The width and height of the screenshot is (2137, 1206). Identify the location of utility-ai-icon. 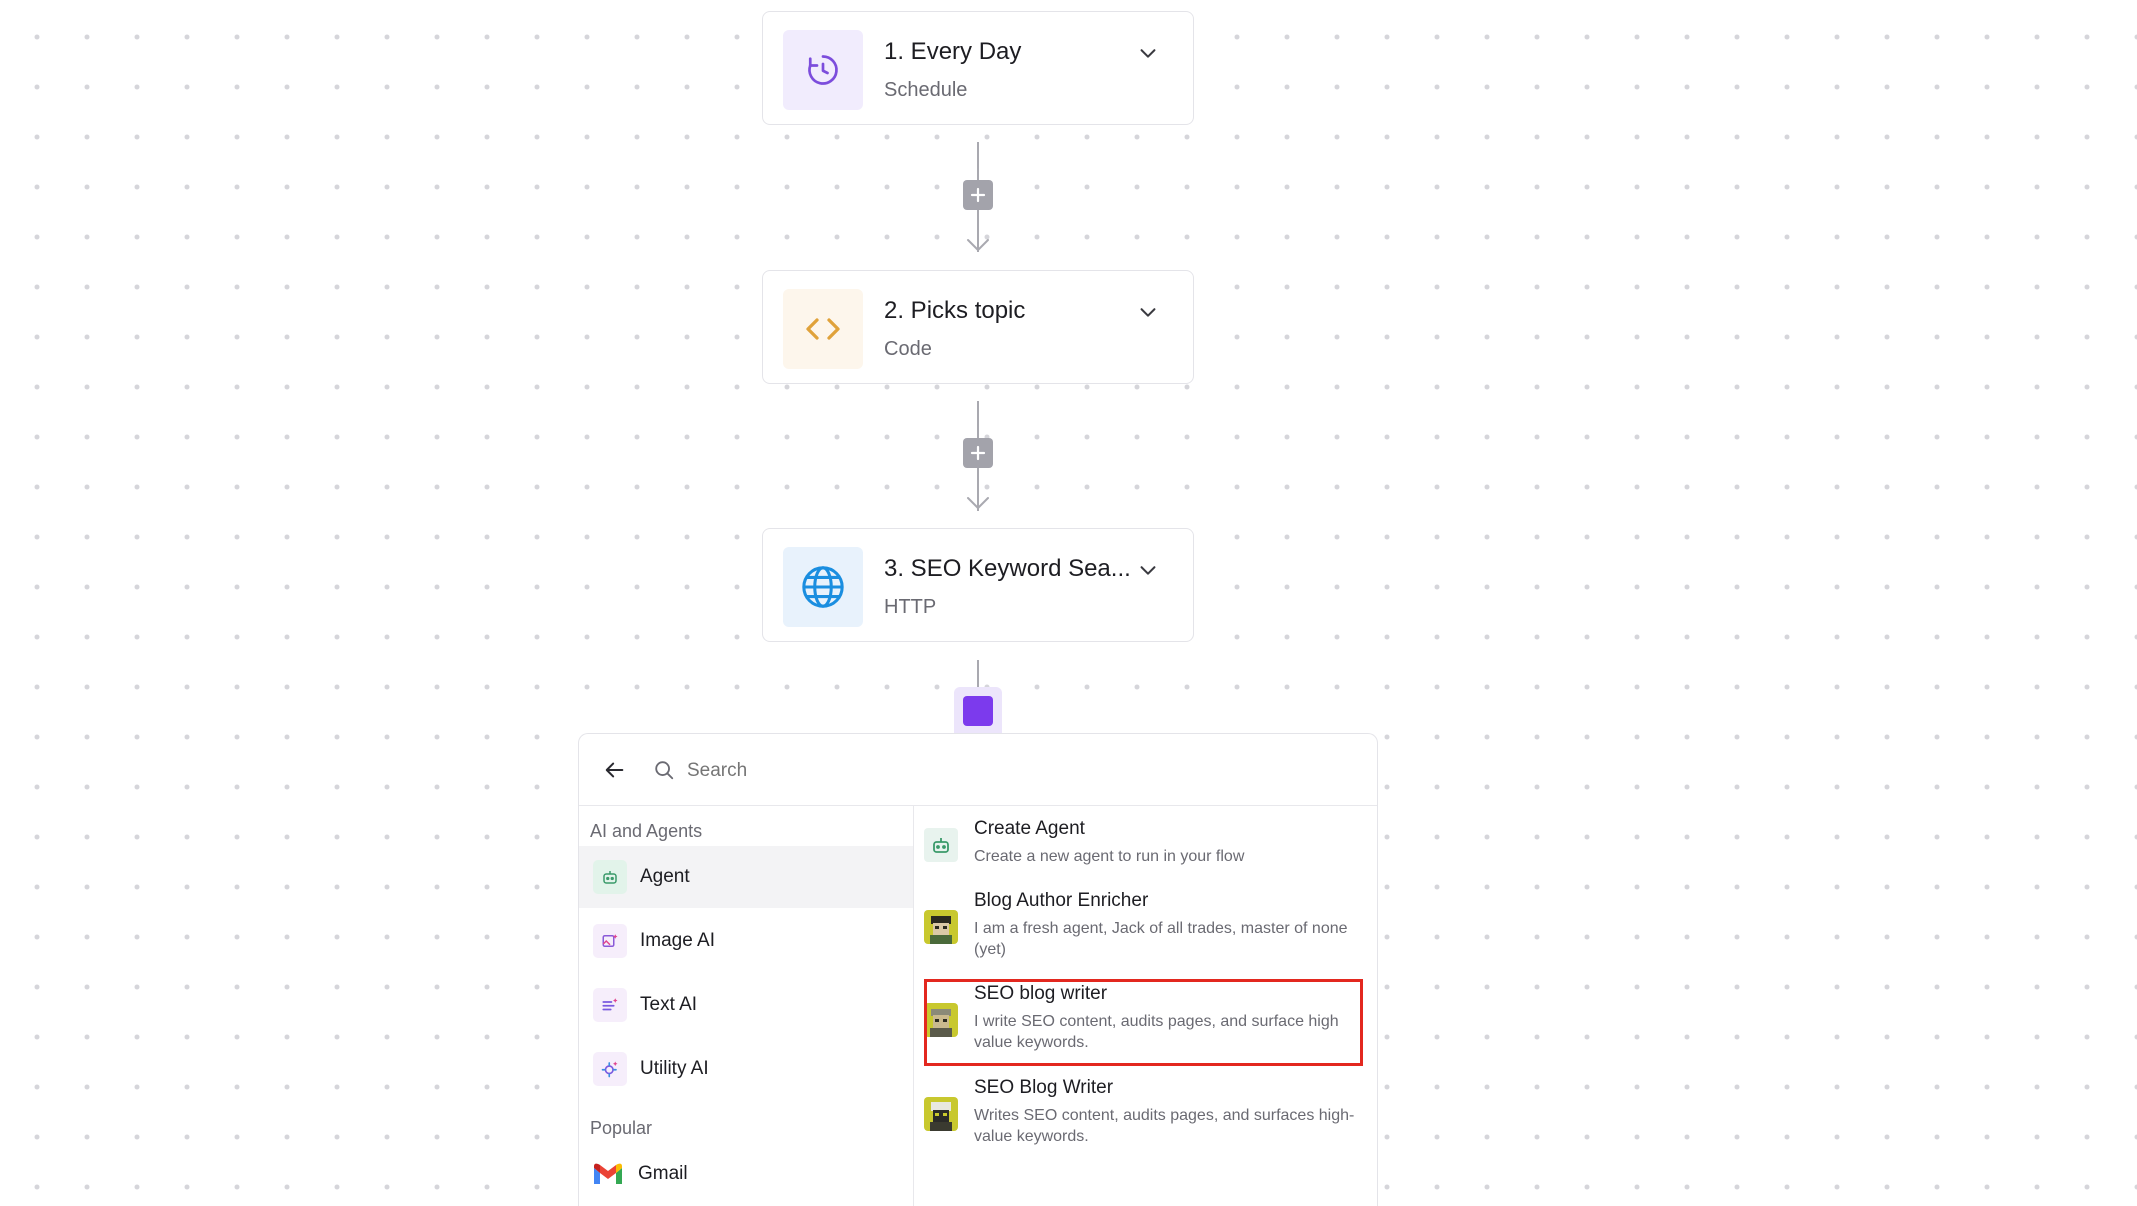
(610, 1069).